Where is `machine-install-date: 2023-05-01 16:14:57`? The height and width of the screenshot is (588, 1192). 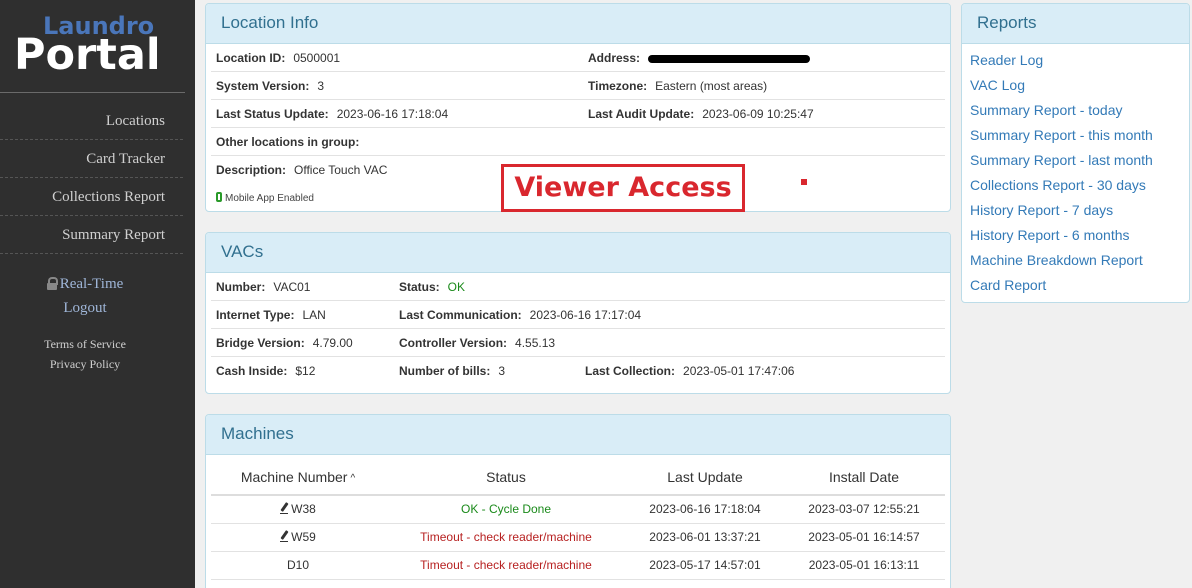
machine-install-date: 2023-05-01 16:14:57 is located at coordinates (864, 537).